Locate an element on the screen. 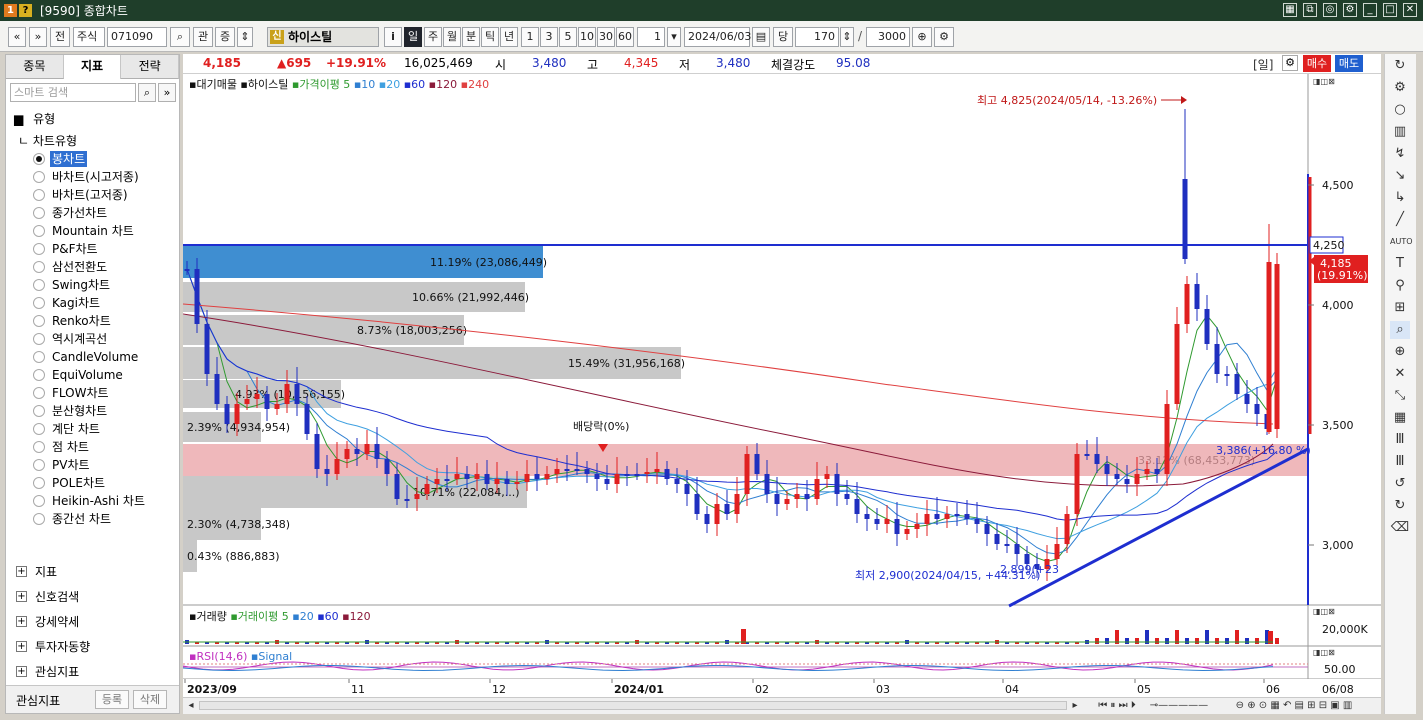 Image resolution: width=1423 pixels, height=720 pixels. candle-icon: ⊞ is located at coordinates (1400, 308).